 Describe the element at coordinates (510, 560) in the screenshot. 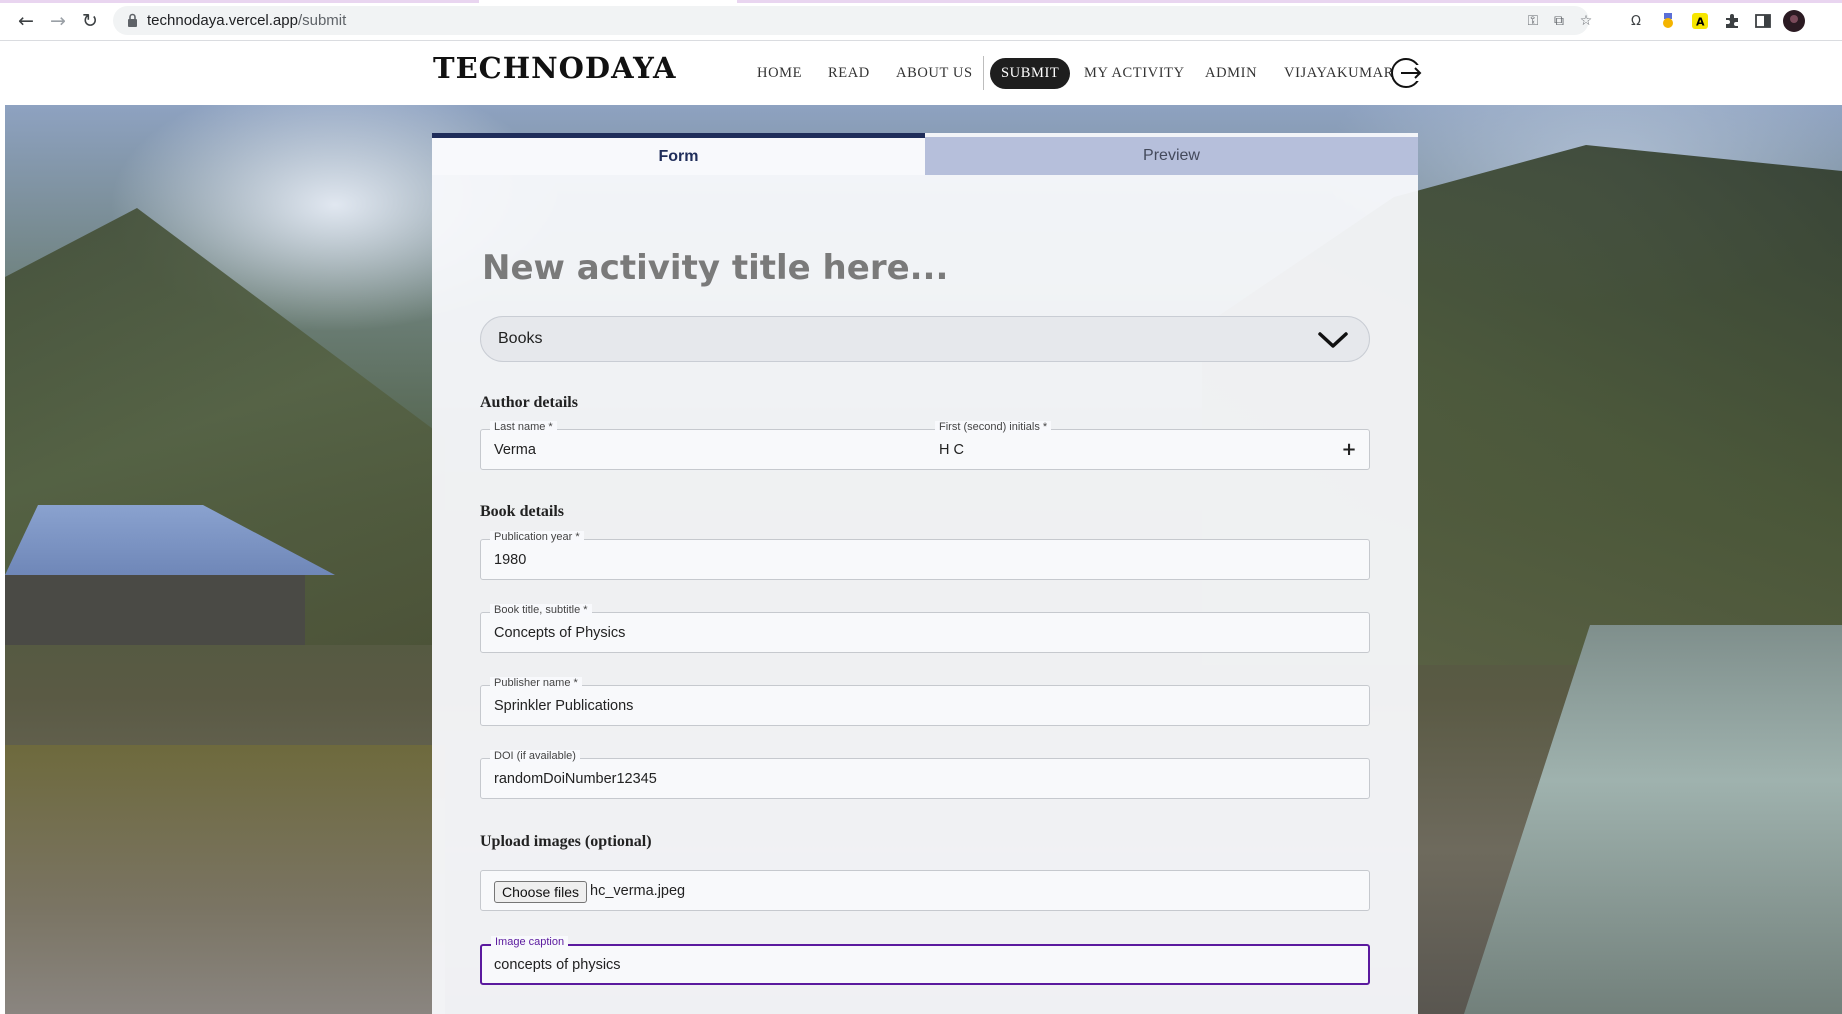

I see `publication-year-value: 1980` at that location.